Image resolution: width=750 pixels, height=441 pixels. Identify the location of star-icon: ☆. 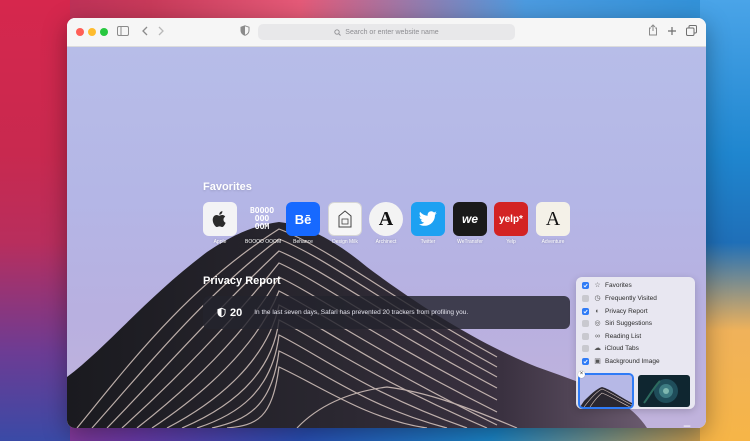
(597, 285).